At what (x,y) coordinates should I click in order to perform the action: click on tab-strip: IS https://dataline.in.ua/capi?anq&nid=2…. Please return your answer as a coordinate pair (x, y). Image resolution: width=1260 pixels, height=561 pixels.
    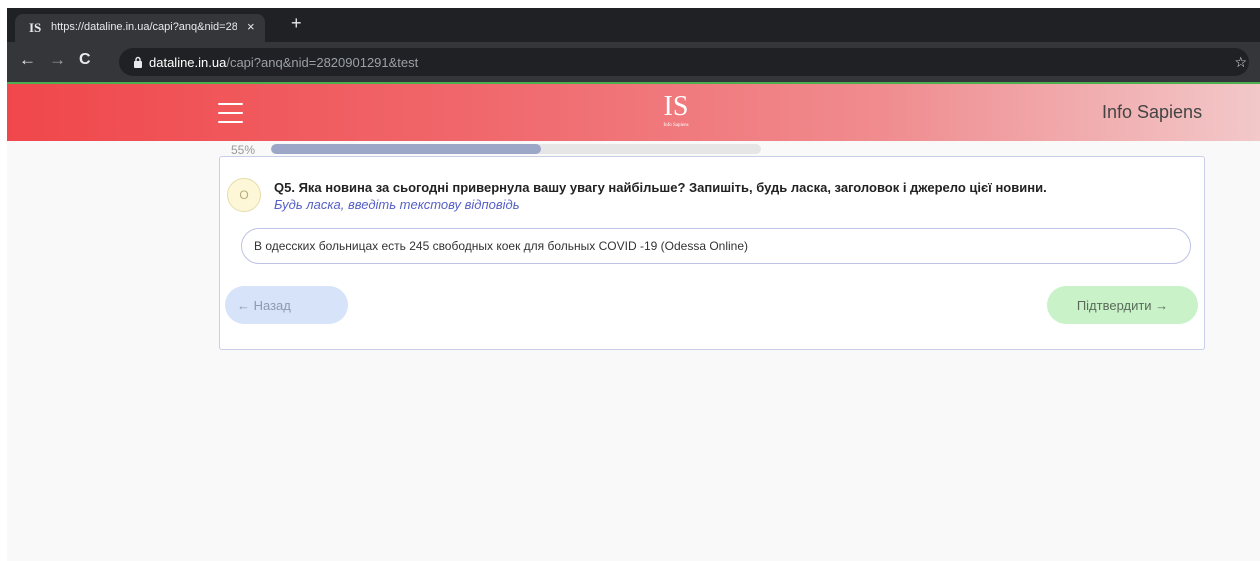
    Looking at the image, I should click on (633, 25).